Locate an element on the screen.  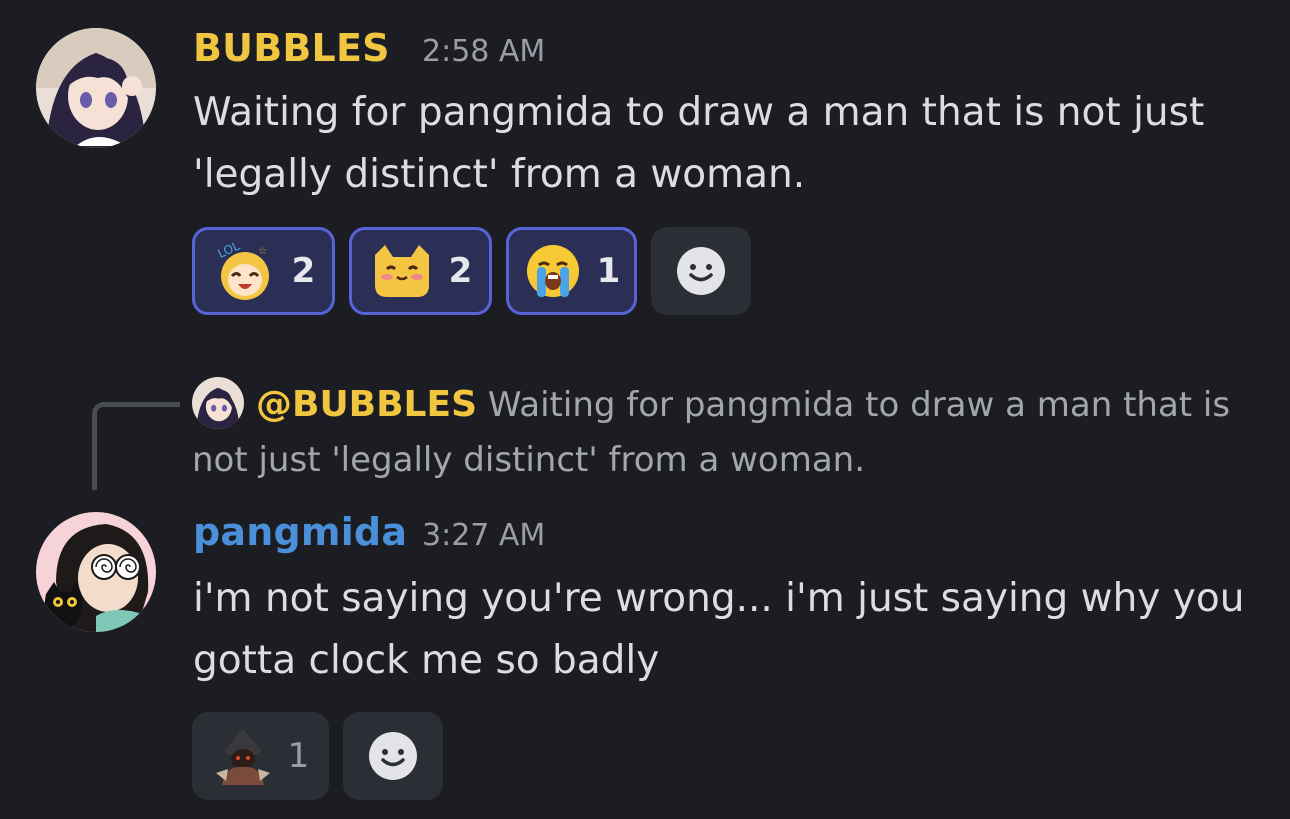
reply-avatar is located at coordinates (218, 402).